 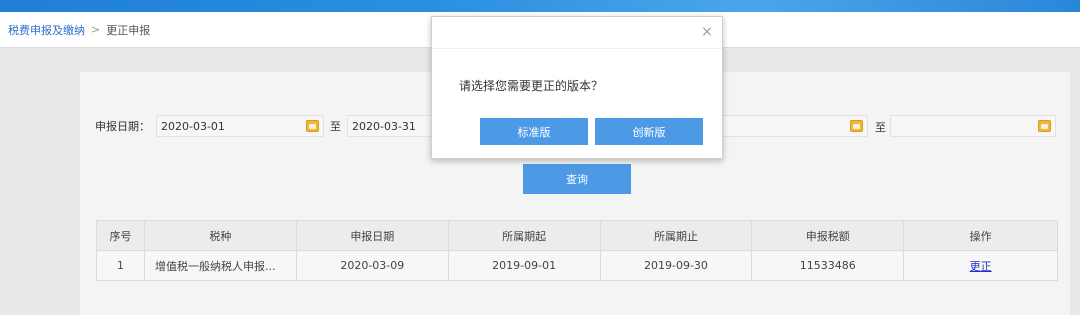 I want to click on correct-link: 更正, so click(x=981, y=266).